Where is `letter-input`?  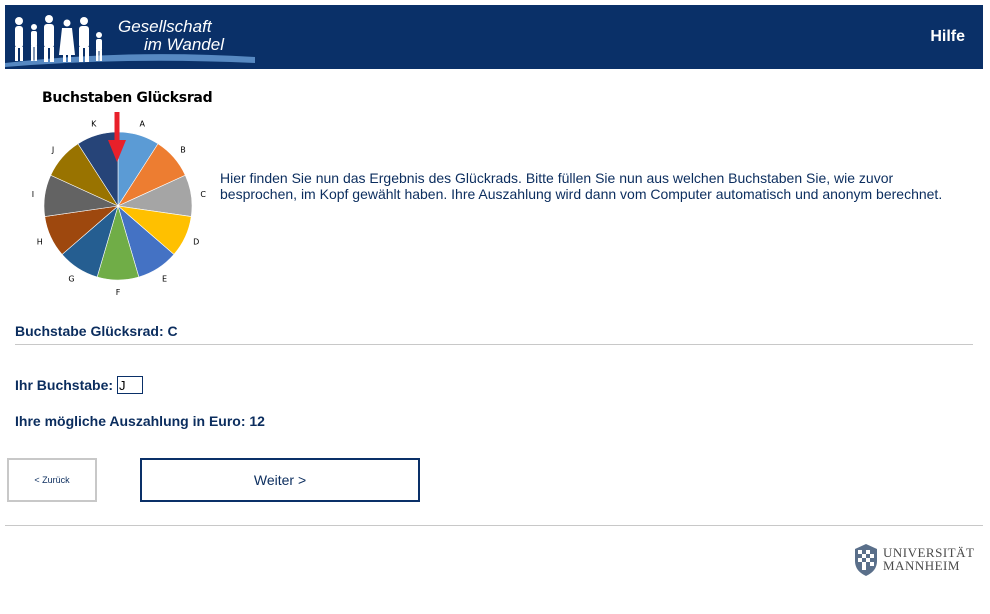
letter-input is located at coordinates (130, 385).